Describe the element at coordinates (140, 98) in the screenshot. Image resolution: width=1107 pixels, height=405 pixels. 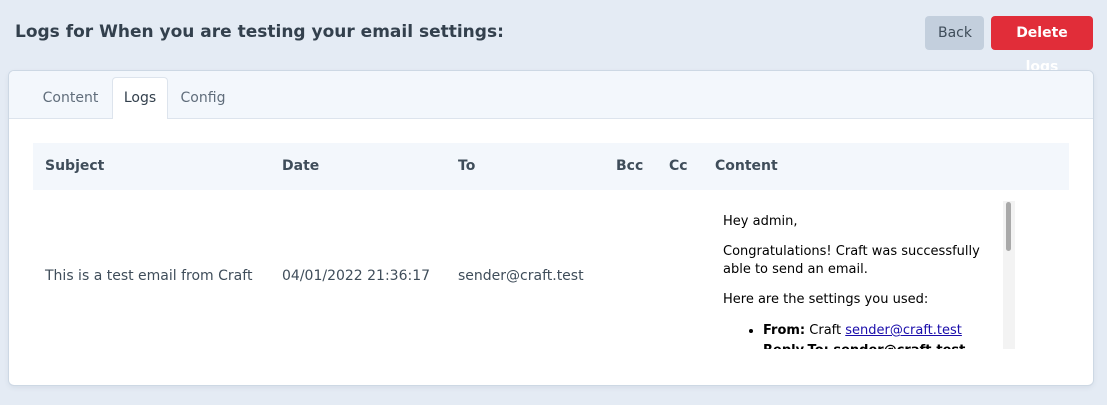
I see `tab-logs: Logs` at that location.